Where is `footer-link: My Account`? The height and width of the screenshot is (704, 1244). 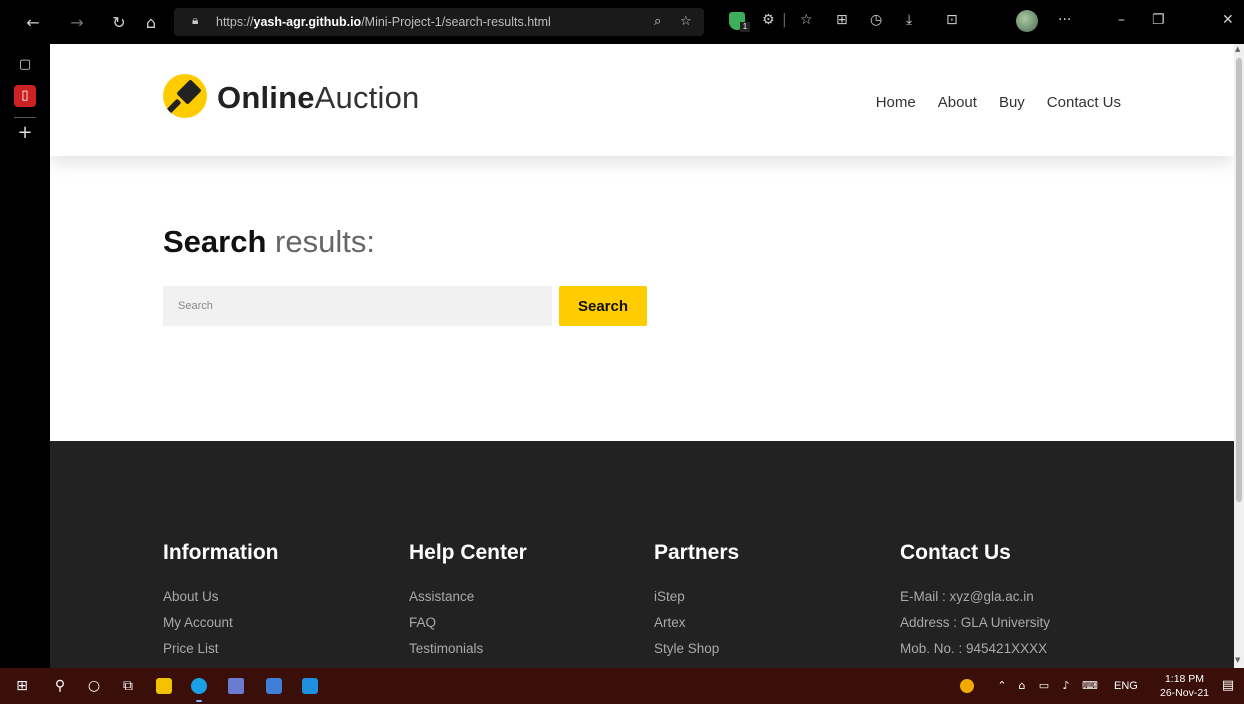
footer-link: My Account is located at coordinates (278, 622).